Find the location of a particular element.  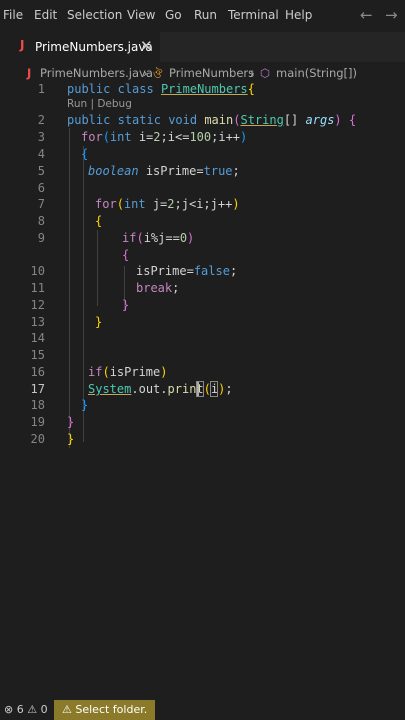

code-line-9: if(i%j==0) is located at coordinates (158, 238).